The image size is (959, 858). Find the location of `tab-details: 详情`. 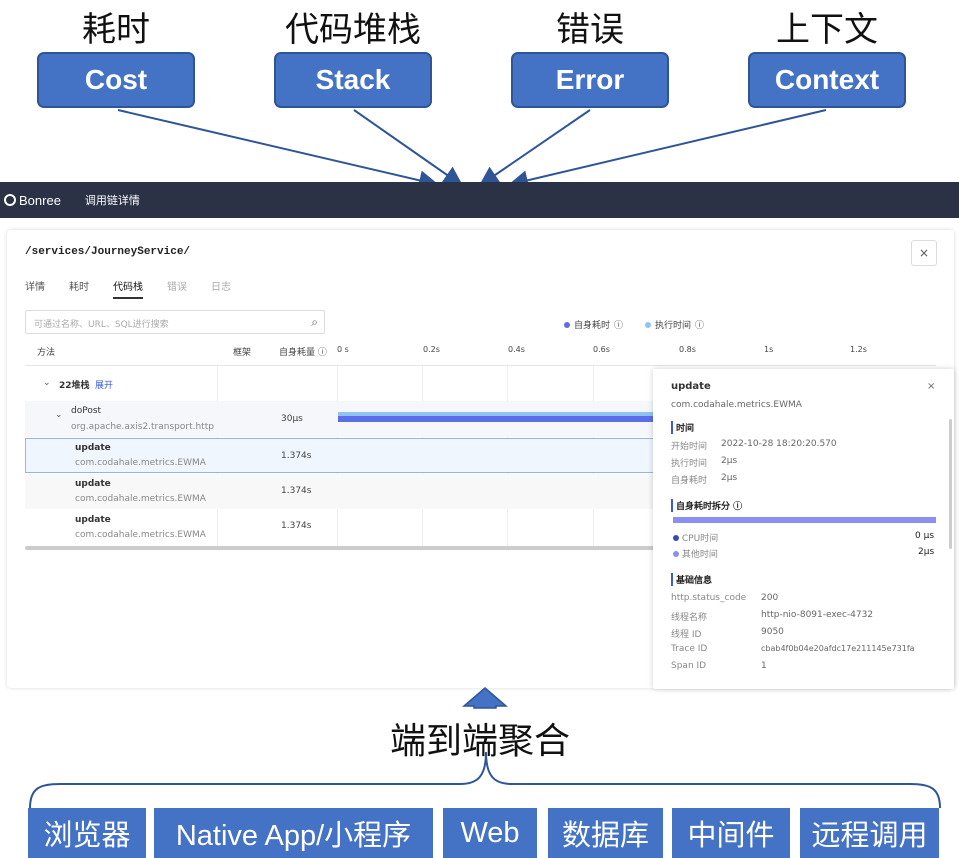

tab-details: 详情 is located at coordinates (35, 288).